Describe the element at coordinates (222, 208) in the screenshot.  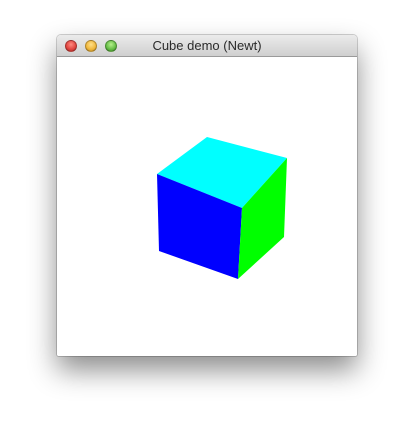
I see `cube-scene` at that location.